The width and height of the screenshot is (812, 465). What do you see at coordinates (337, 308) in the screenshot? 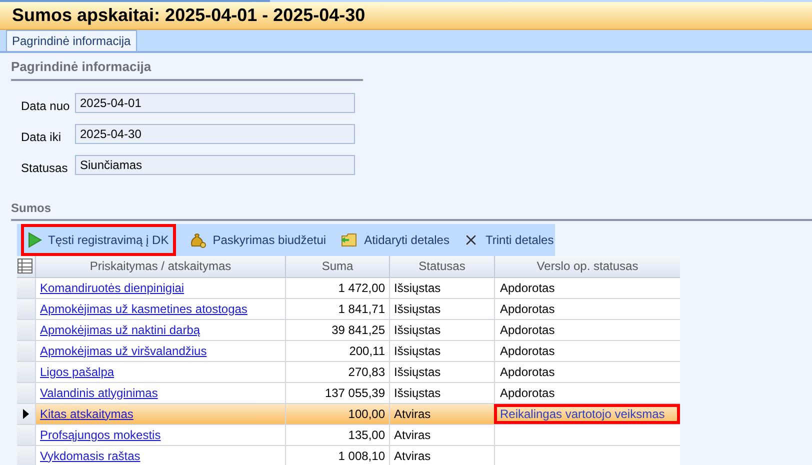
I see `table-cell: 1 841,71` at bounding box center [337, 308].